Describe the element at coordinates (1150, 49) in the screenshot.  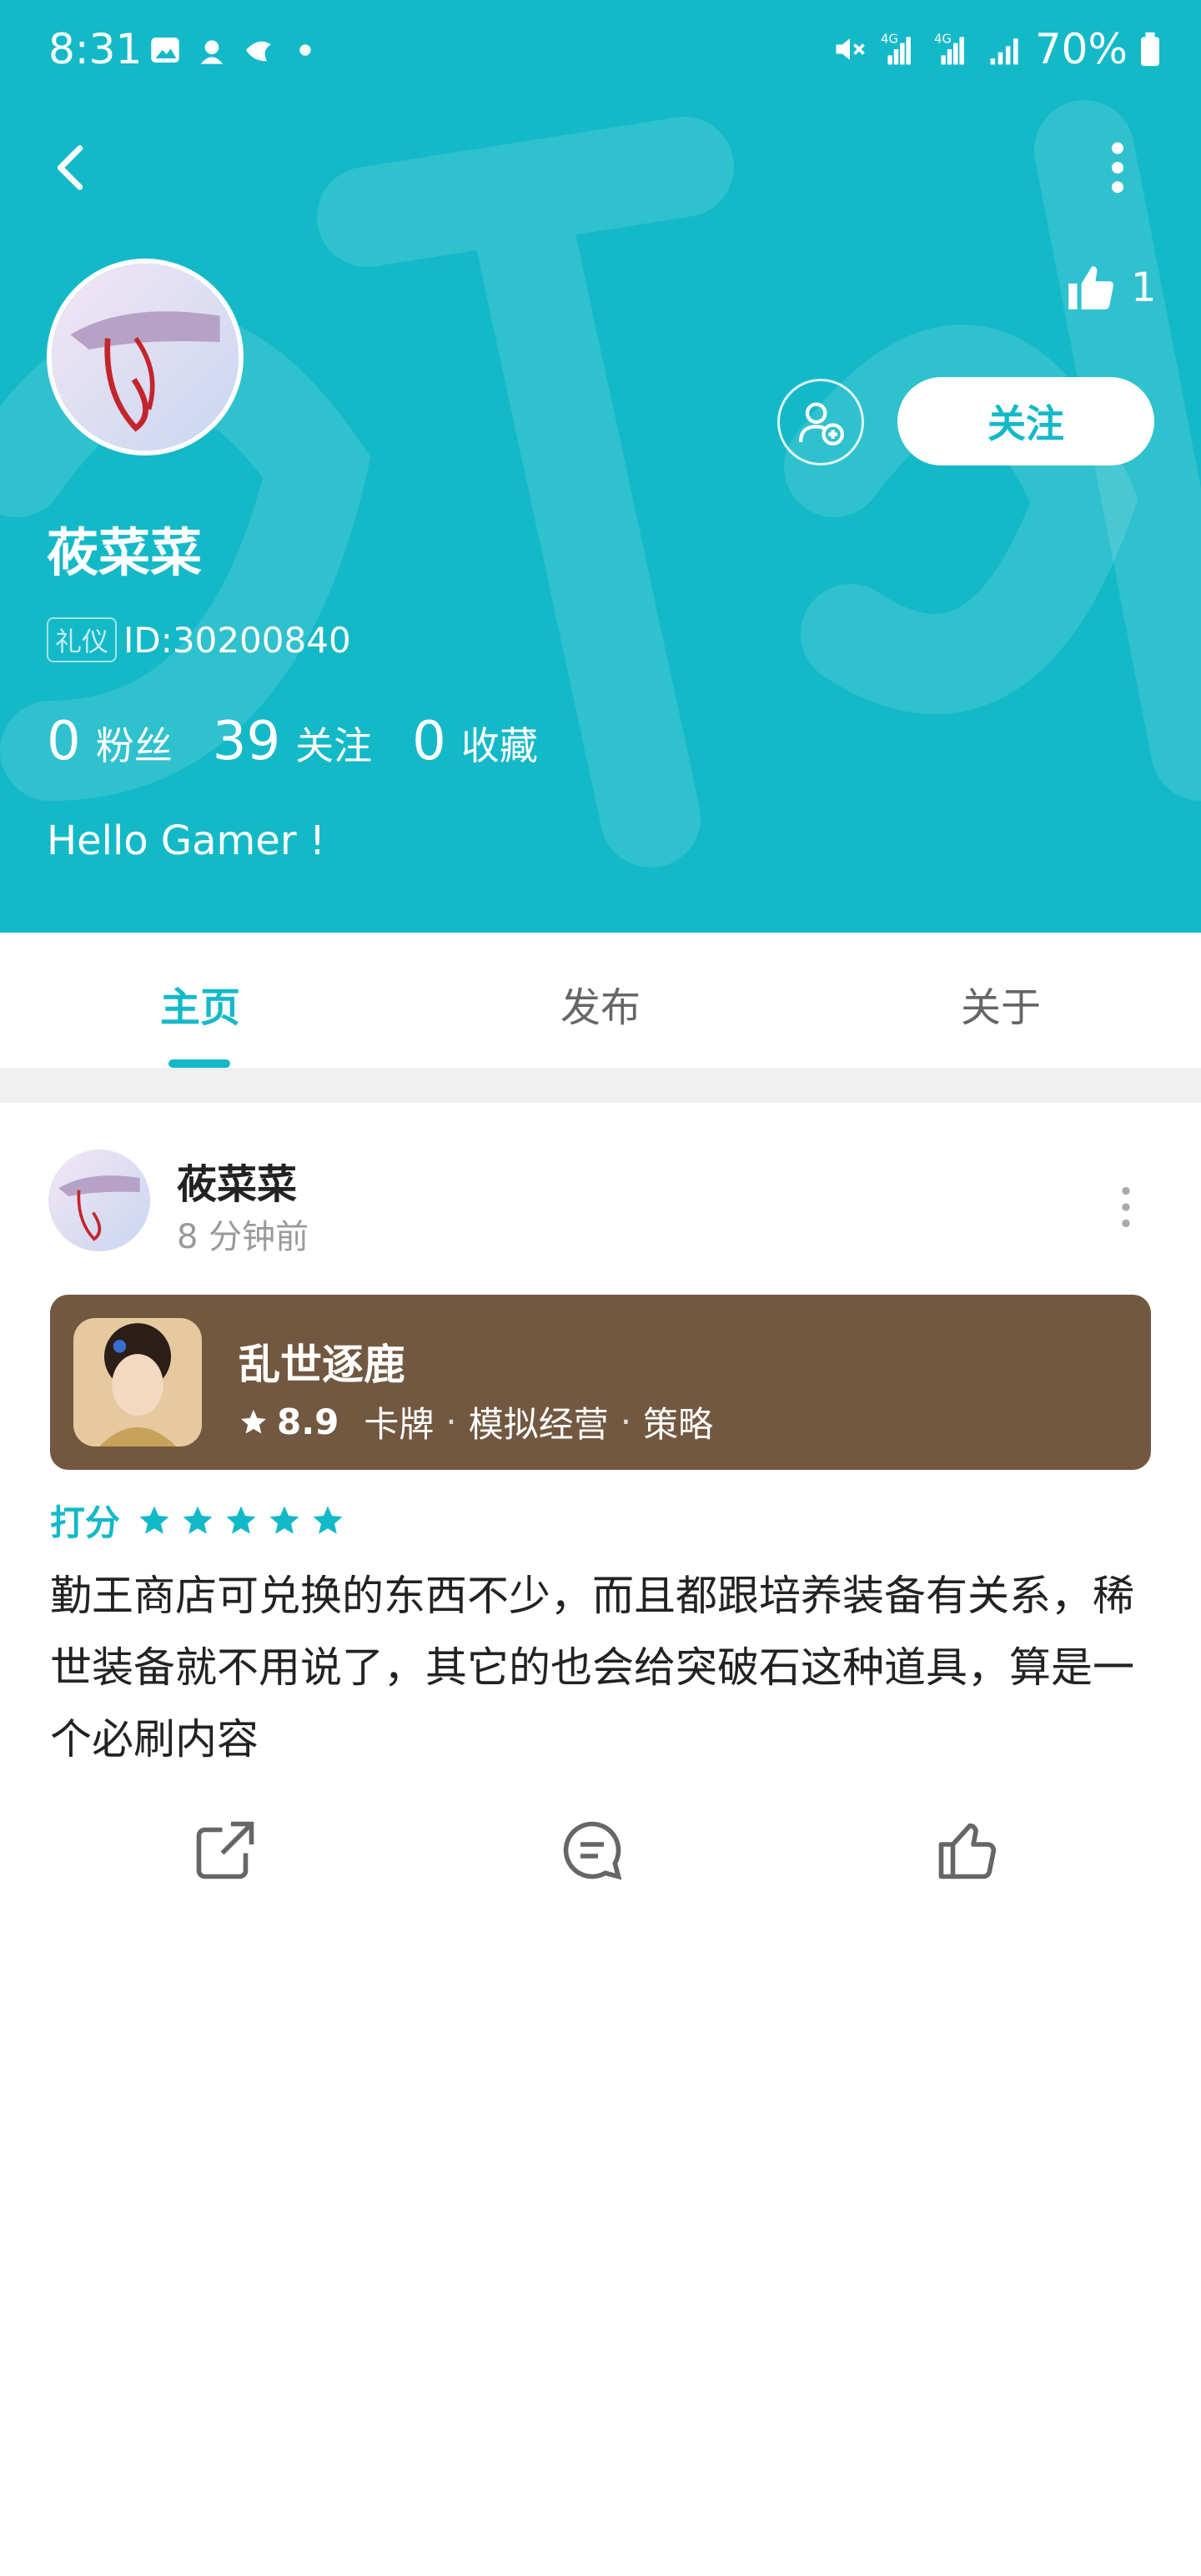
I see `battery-icon` at that location.